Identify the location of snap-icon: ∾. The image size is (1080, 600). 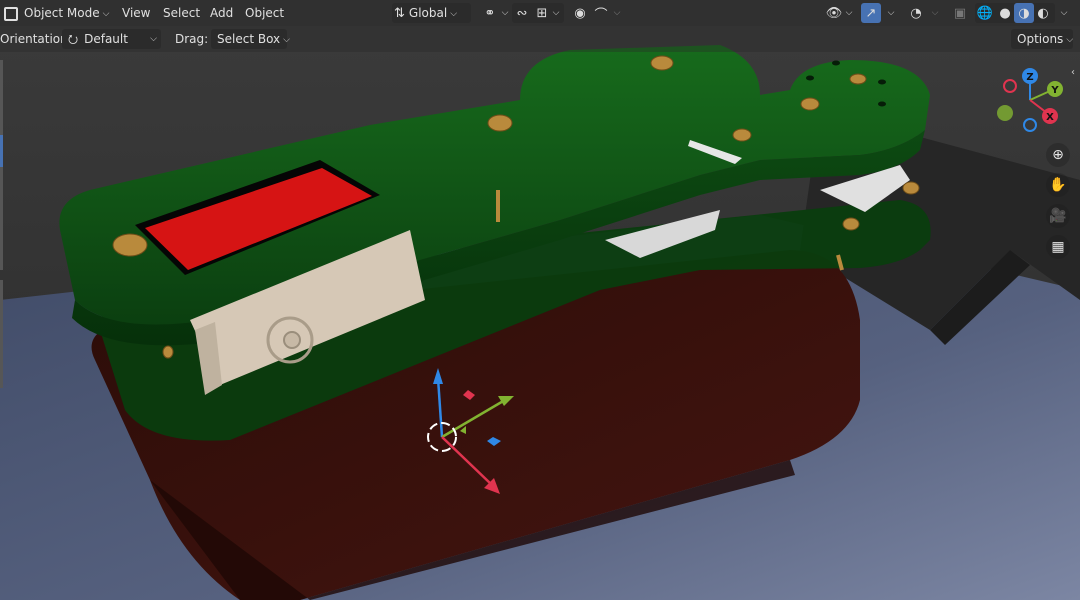
(522, 13).